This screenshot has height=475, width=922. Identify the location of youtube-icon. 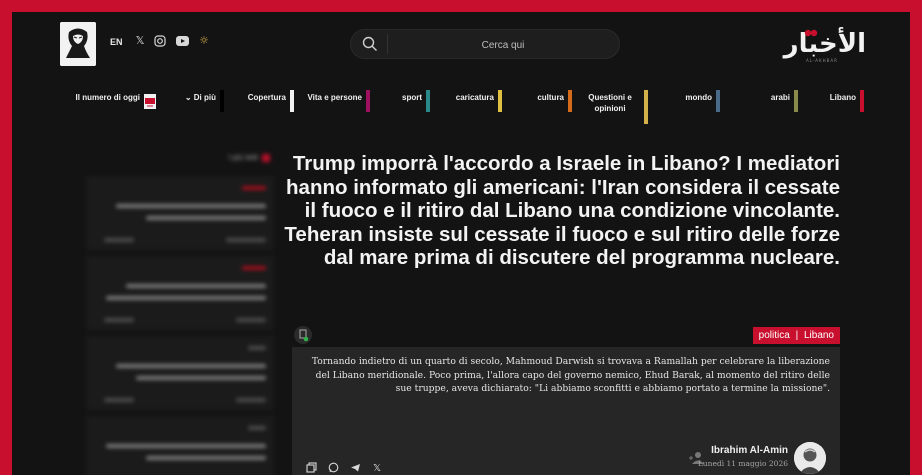
(182, 41).